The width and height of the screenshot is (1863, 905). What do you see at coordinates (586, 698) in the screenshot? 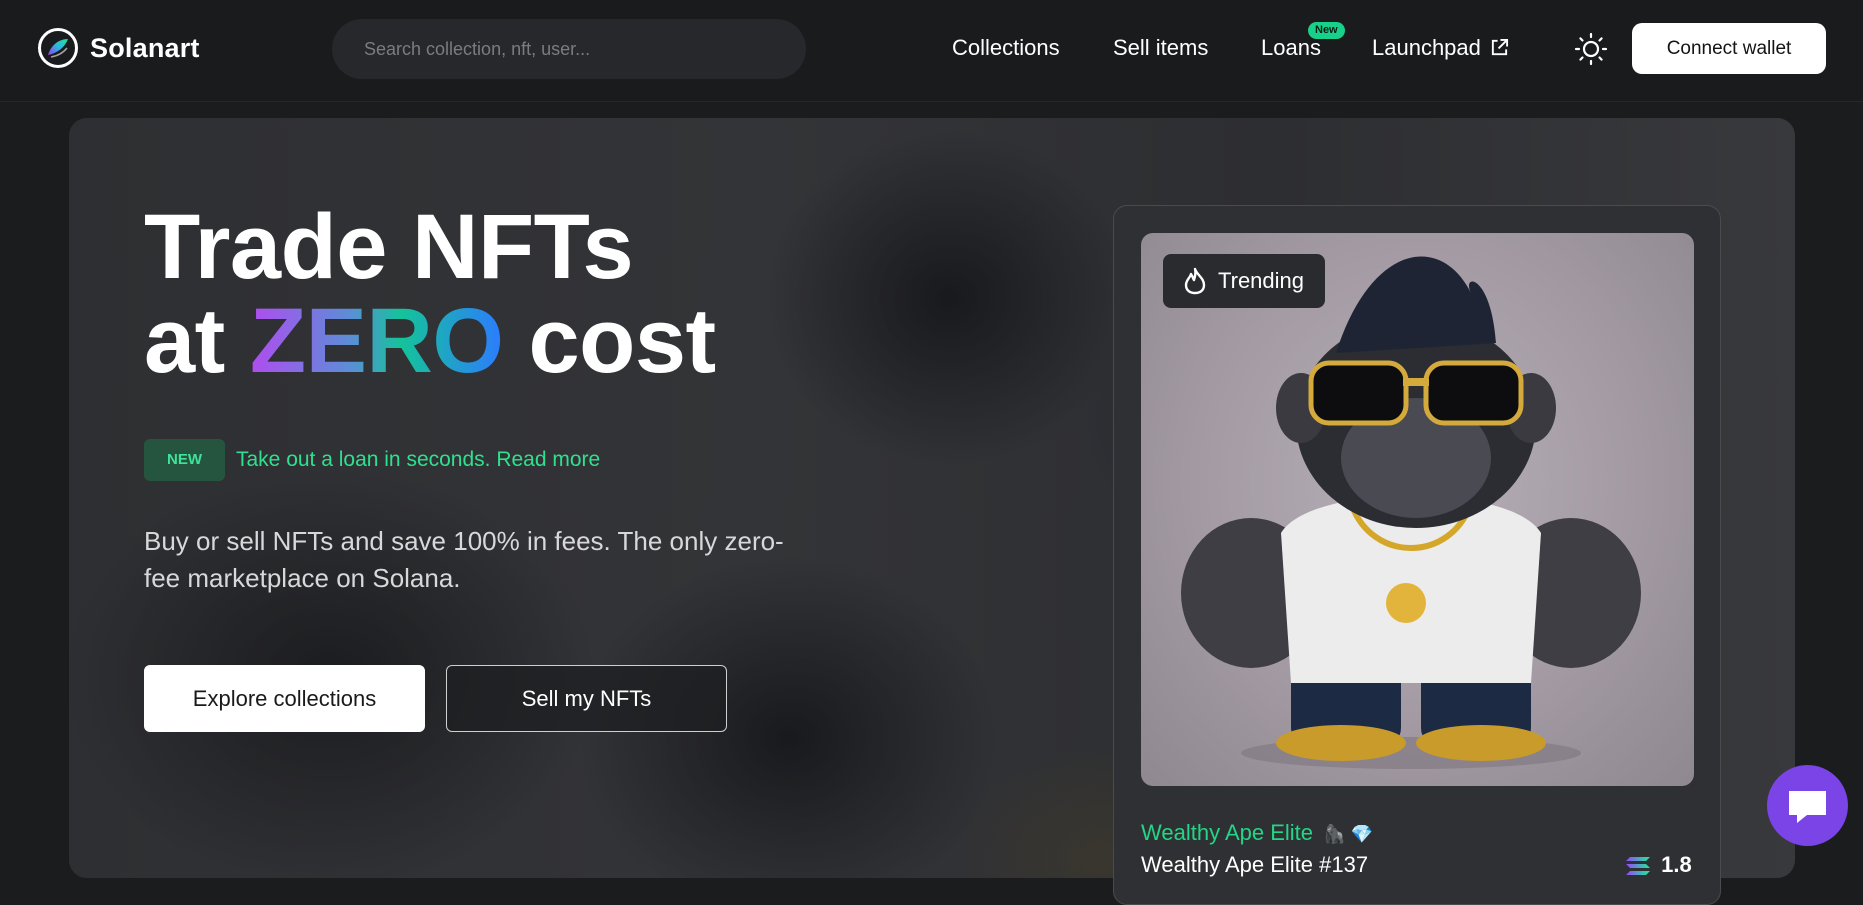
I see `sell-my-nfts-button: Sell my NFTs` at bounding box center [586, 698].